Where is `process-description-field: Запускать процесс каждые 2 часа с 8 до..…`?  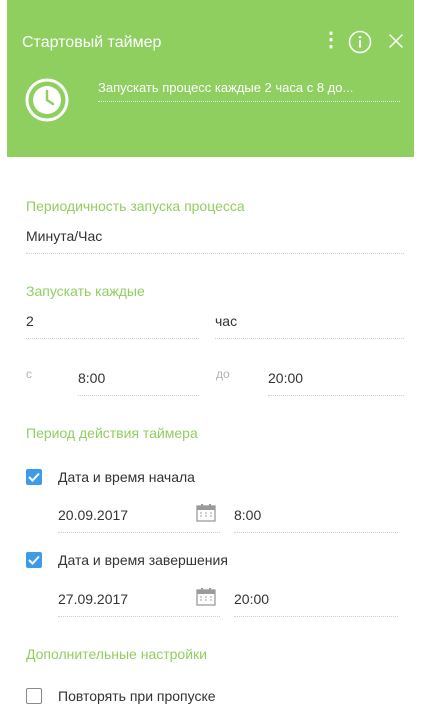 process-description-field: Запускать процесс каждые 2 часа с 8 до..… is located at coordinates (249, 91).